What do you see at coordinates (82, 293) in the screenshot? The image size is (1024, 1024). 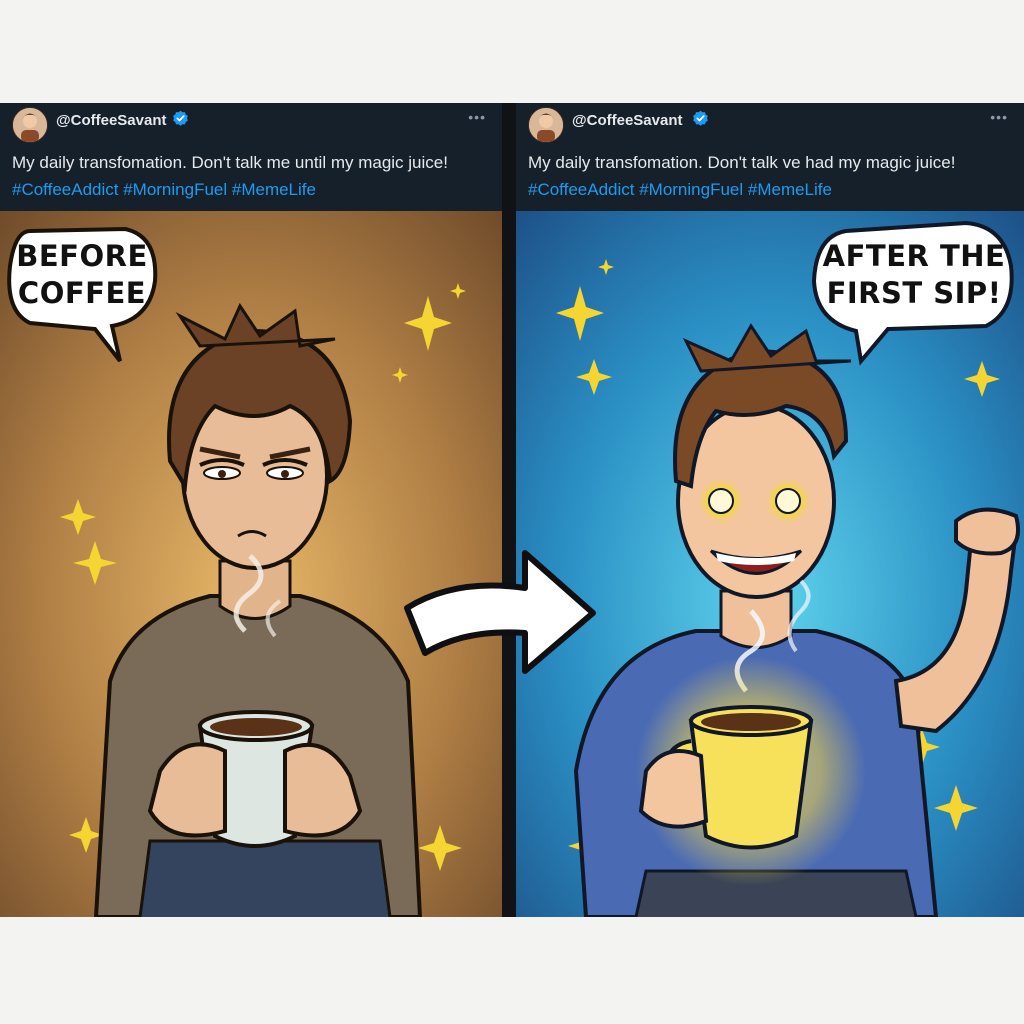 I see `before-bubble-line2: COFFEE` at bounding box center [82, 293].